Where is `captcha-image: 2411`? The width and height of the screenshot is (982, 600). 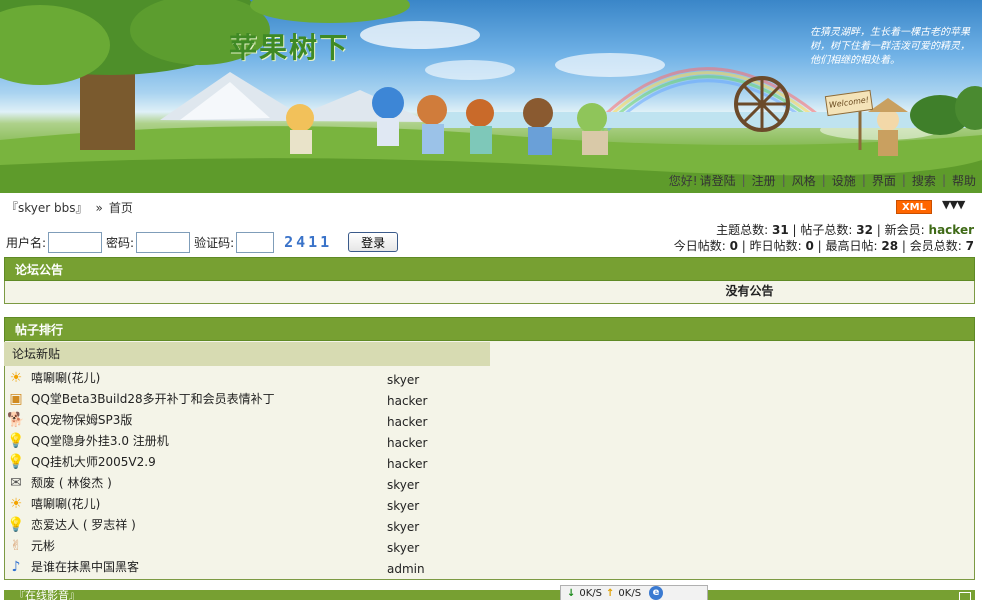
captcha-image: 2411 is located at coordinates (308, 242).